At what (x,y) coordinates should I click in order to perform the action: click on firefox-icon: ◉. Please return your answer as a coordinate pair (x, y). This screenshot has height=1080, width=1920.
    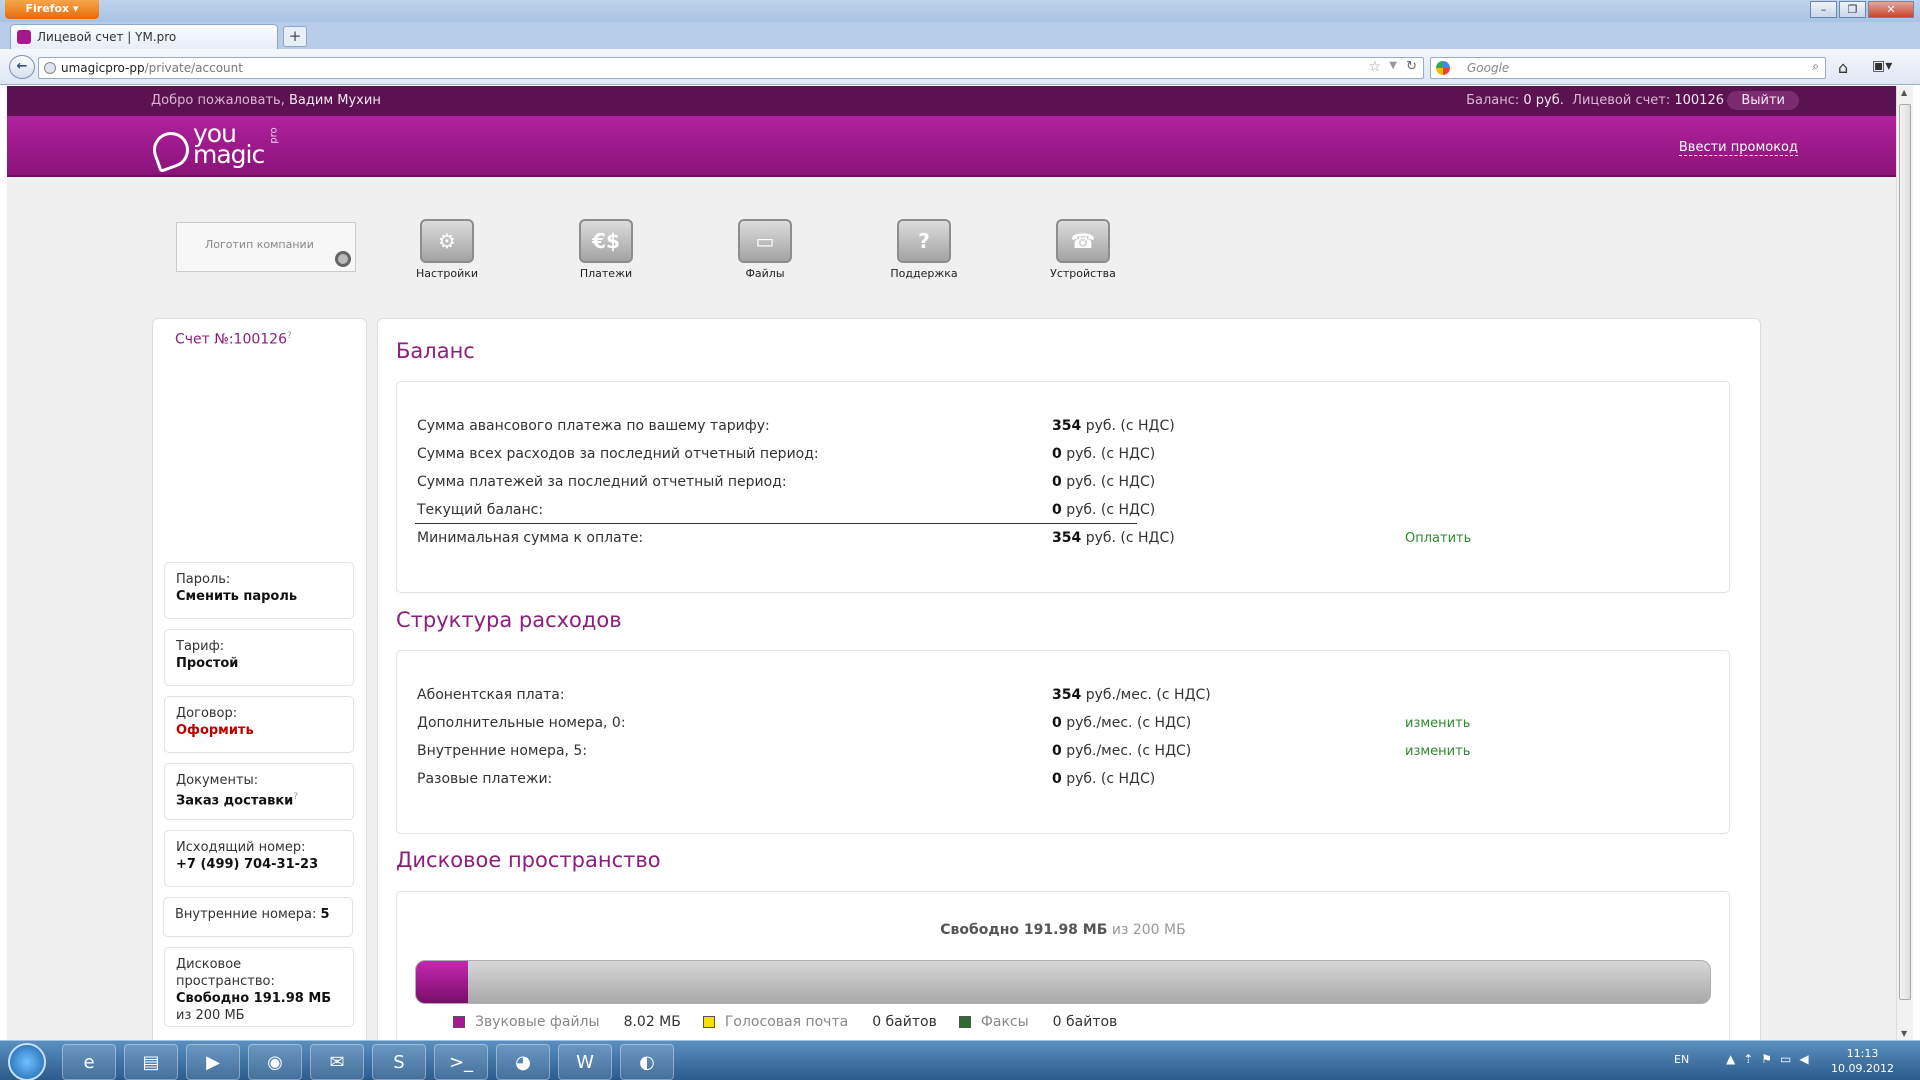
    Looking at the image, I should click on (275, 1062).